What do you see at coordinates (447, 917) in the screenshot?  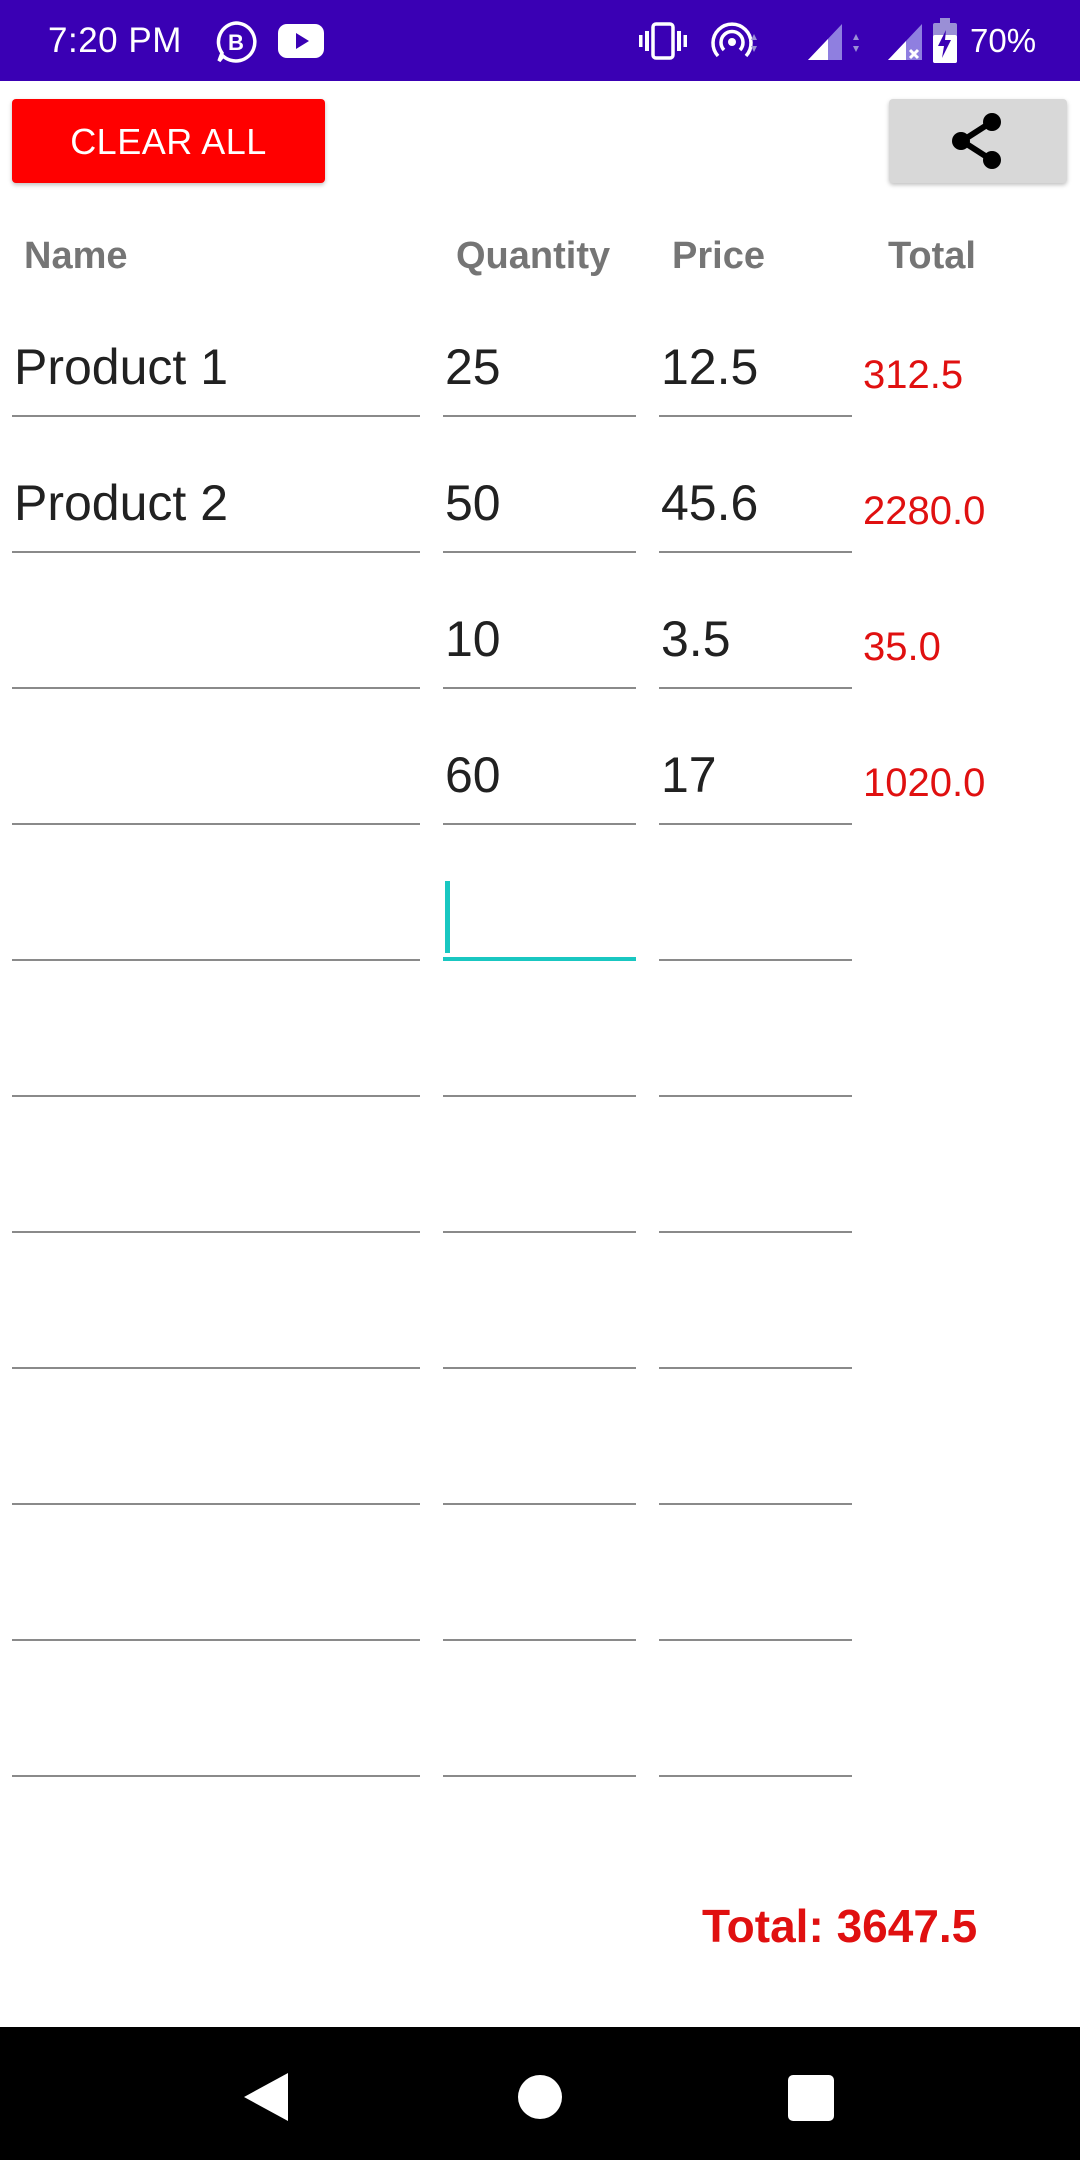 I see `text-cursor` at bounding box center [447, 917].